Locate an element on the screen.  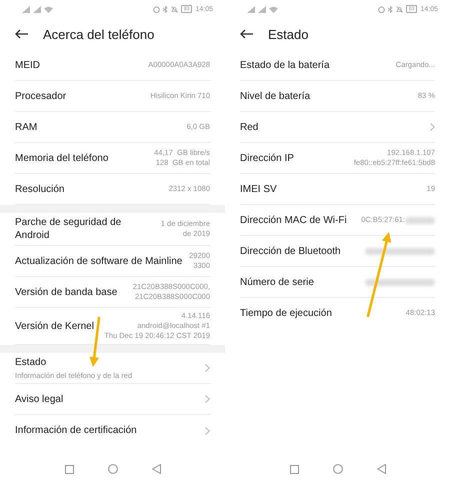
setting-label: Procesador is located at coordinates (41, 96).